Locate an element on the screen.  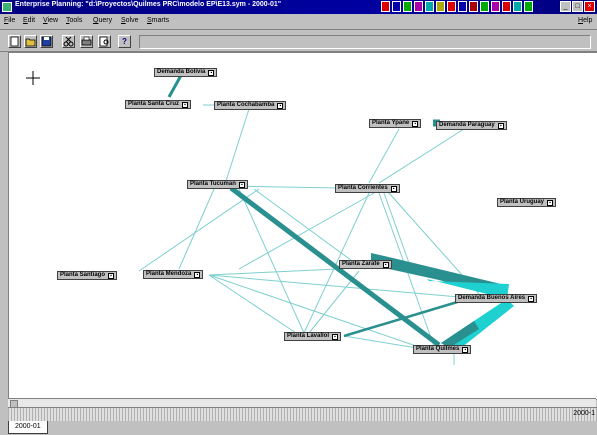
period-tab-bar: 2000-01 is located at coordinates (298, 428).